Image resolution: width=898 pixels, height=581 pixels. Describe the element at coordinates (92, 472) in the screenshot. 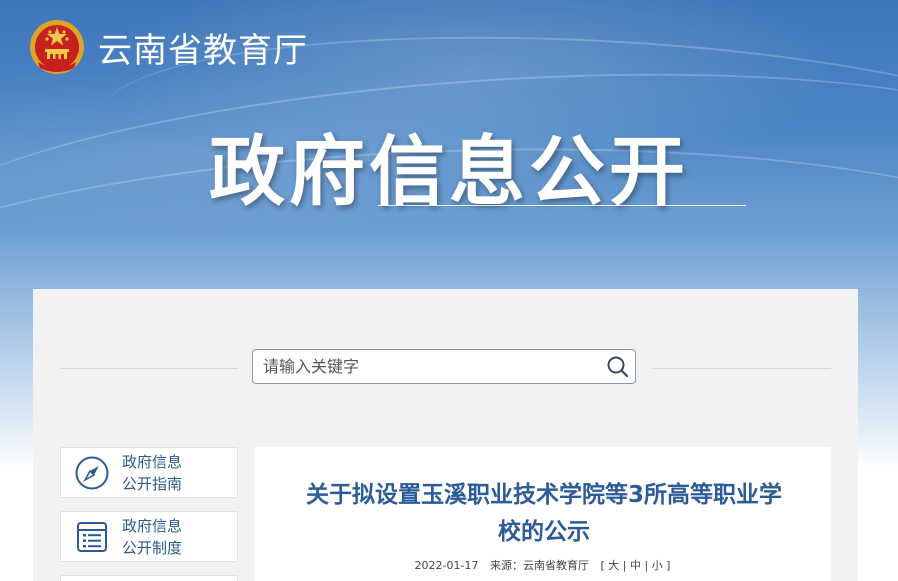

I see `compass-icon` at that location.